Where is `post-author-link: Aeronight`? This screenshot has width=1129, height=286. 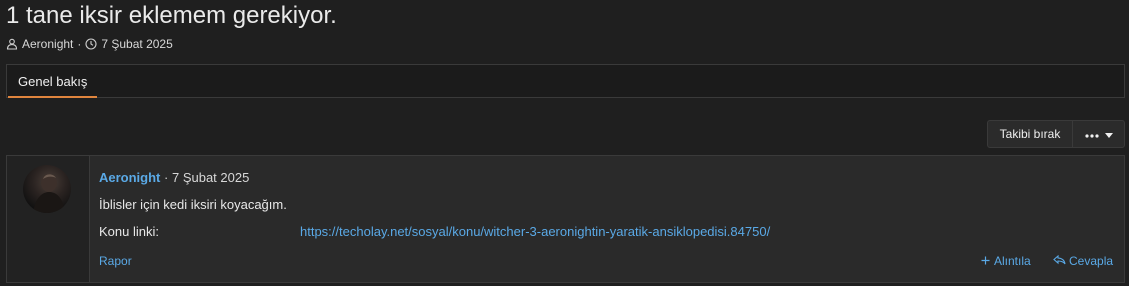
post-author-link: Aeronight is located at coordinates (129, 177).